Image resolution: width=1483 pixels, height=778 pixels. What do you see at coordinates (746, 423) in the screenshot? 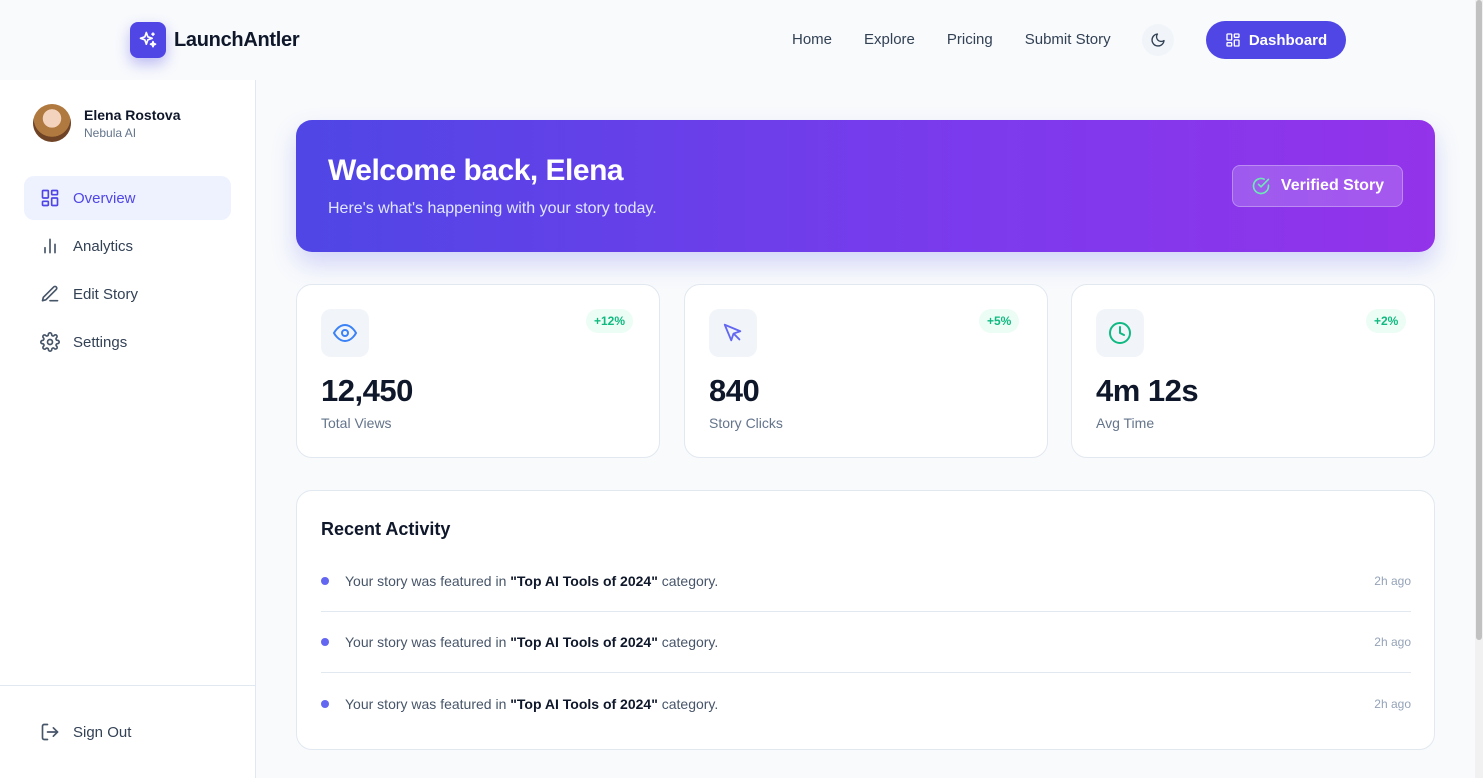
I see `stat-label: Story Clicks` at bounding box center [746, 423].